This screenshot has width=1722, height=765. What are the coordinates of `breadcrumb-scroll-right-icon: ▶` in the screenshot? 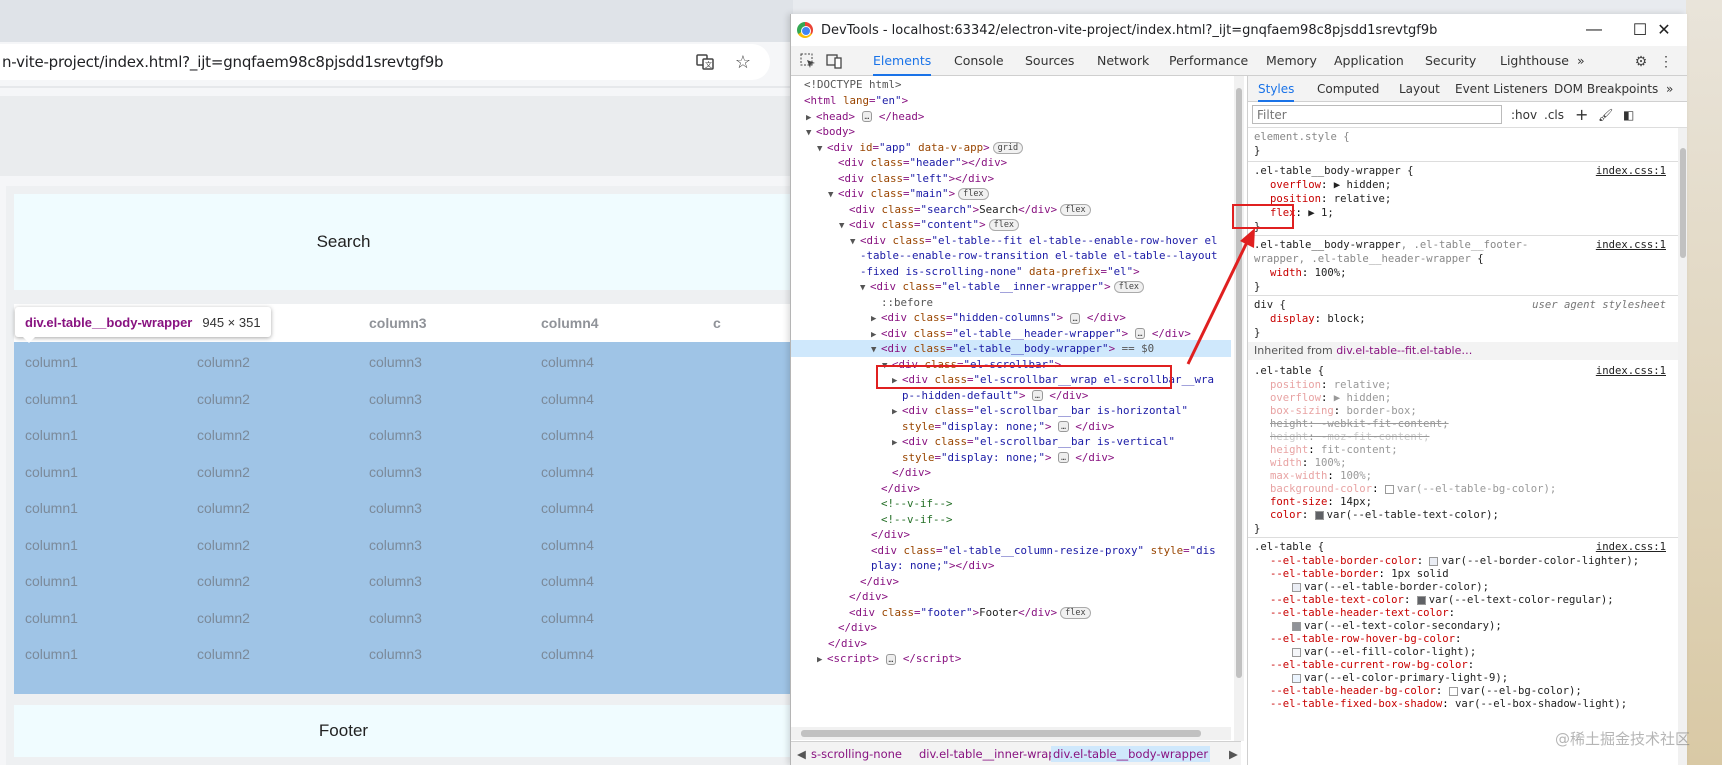 It's located at (1233, 754).